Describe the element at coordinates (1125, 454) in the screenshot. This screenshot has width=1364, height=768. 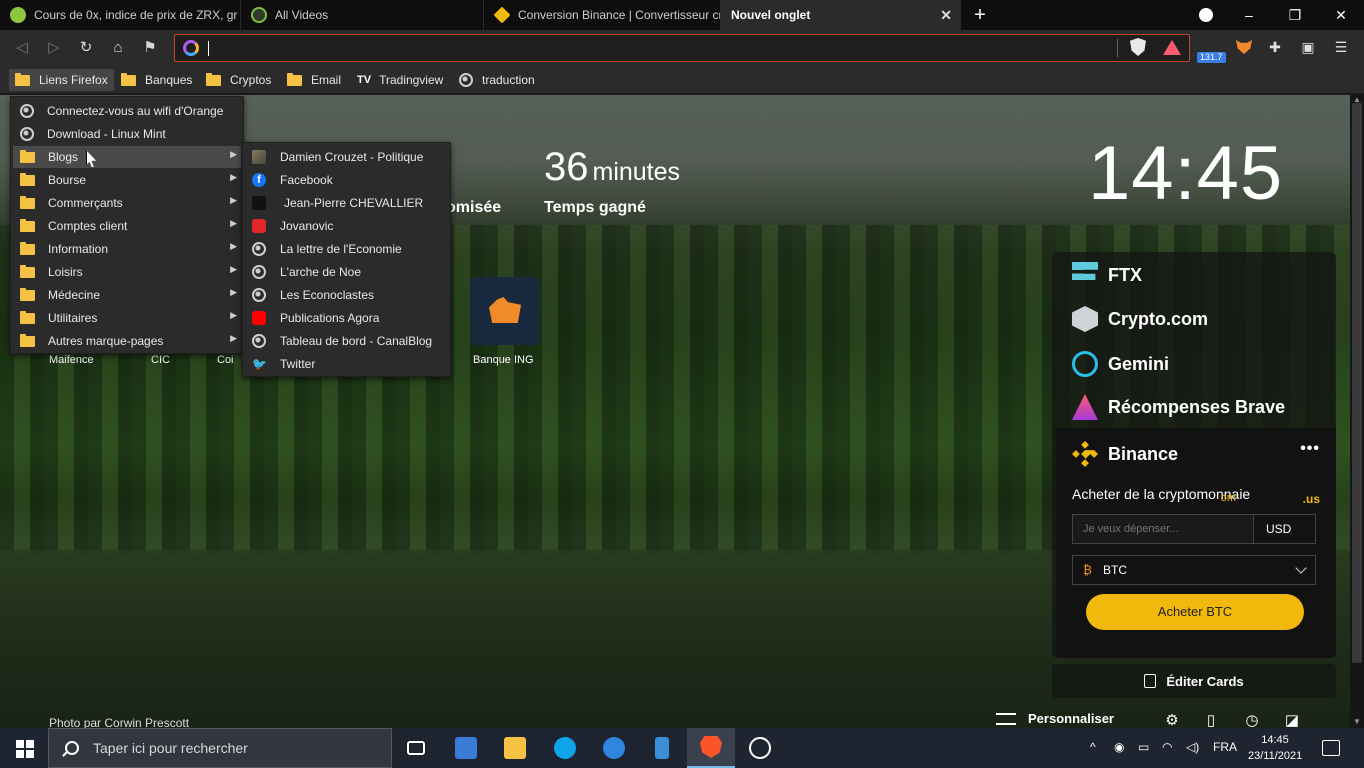
I see `binance-header: Binance` at that location.